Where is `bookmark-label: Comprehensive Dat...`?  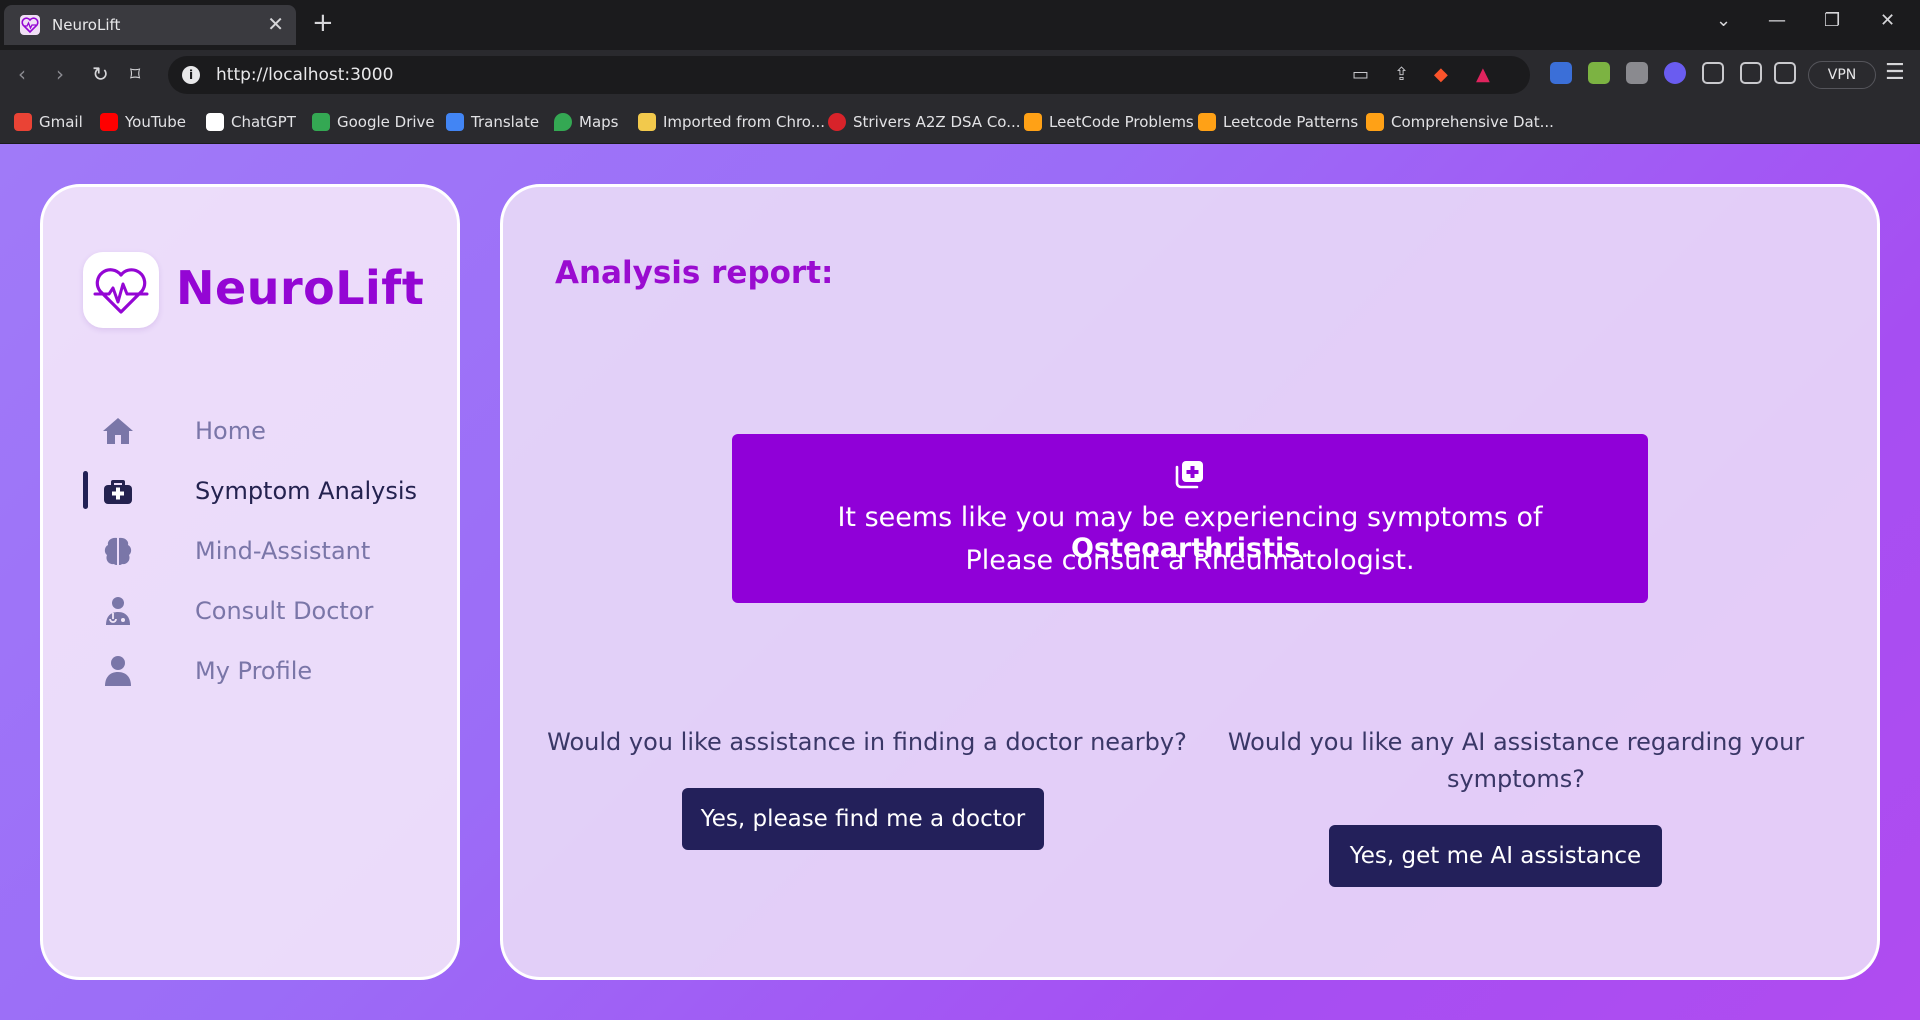
bookmark-label: Comprehensive Dat... is located at coordinates (1472, 122).